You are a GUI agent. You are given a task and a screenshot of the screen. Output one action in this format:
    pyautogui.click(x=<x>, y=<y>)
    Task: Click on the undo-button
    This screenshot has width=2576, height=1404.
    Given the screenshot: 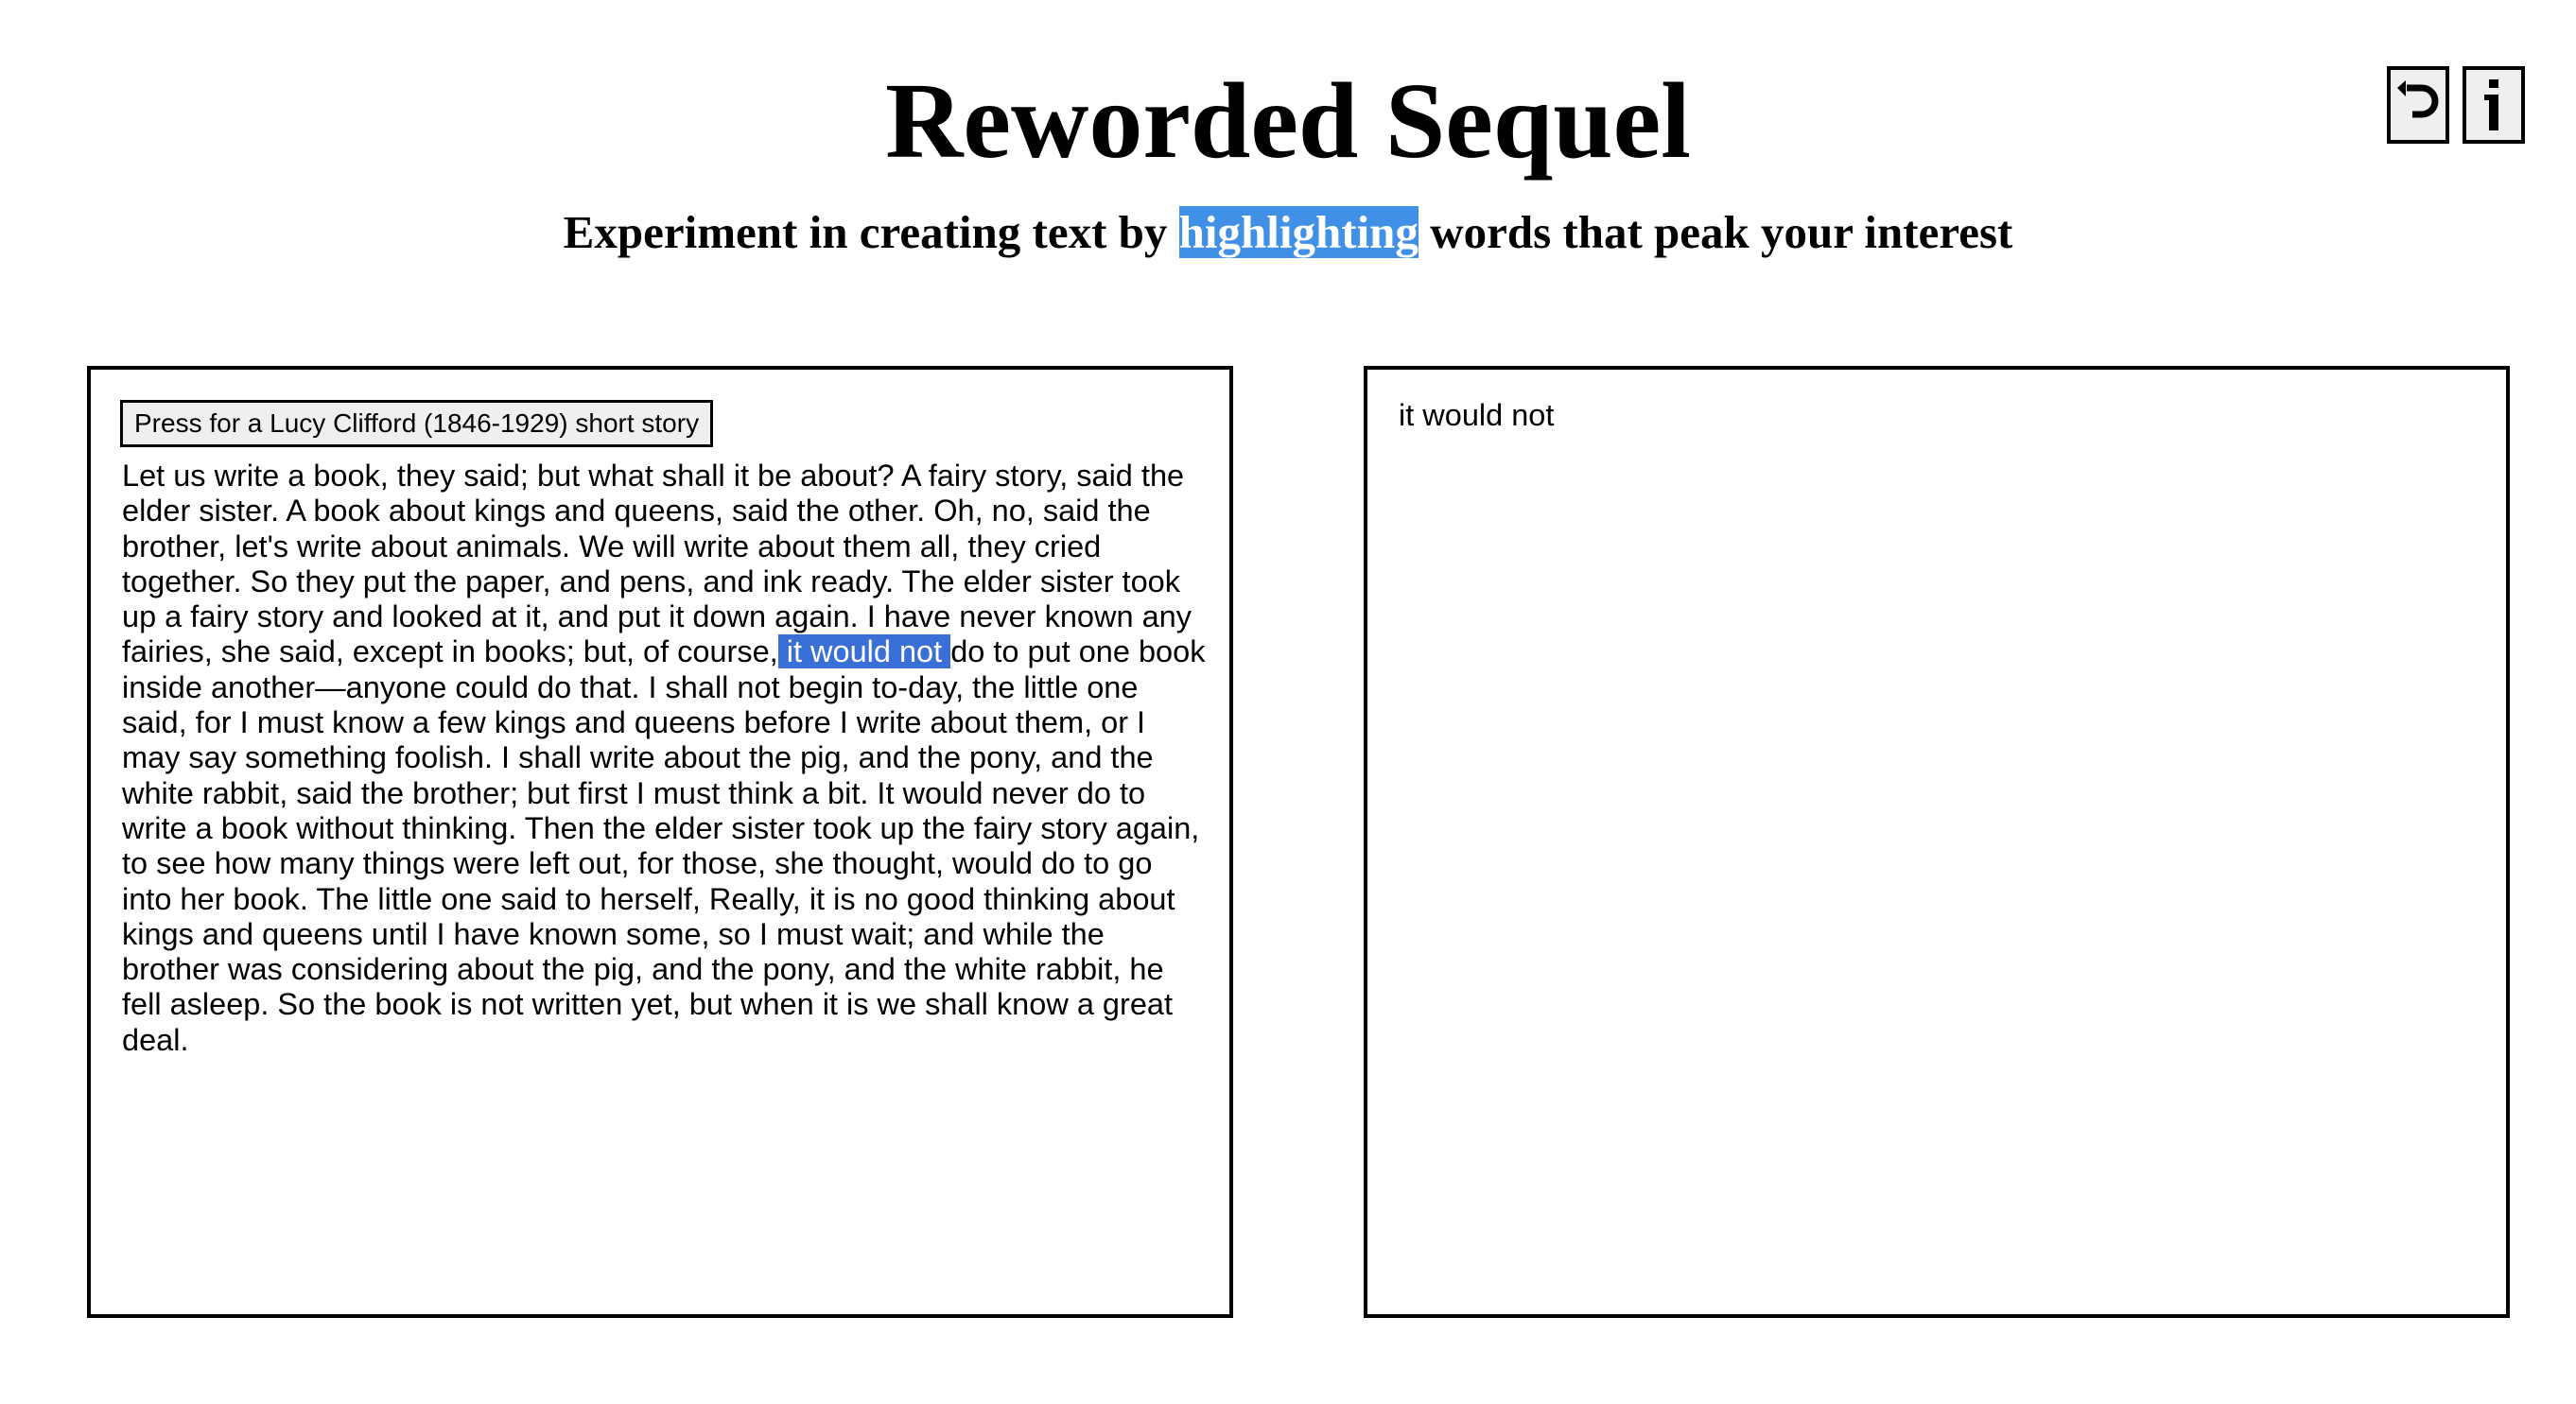 What is the action you would take?
    pyautogui.click(x=2418, y=105)
    